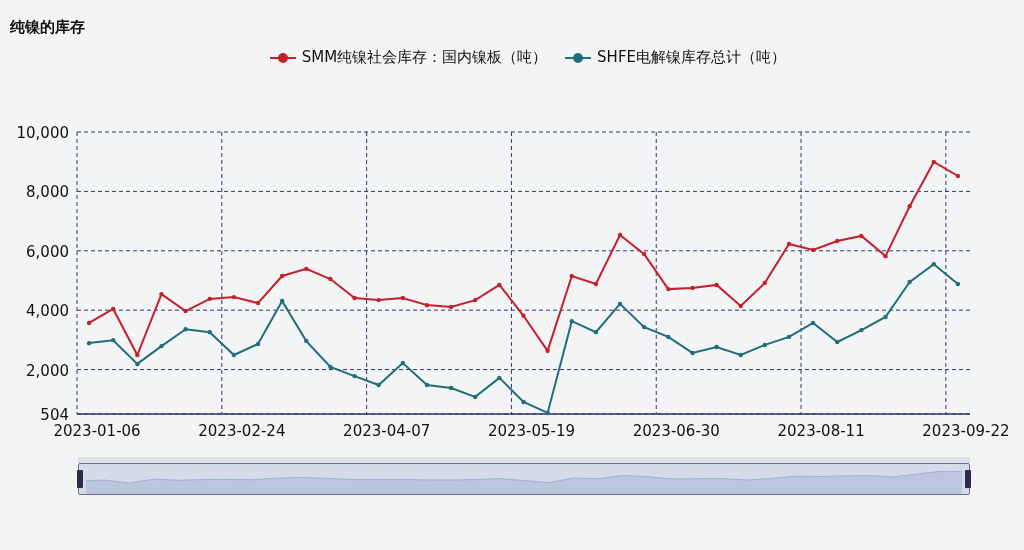 The image size is (1024, 550). What do you see at coordinates (47, 251) in the screenshot?
I see `y-axis-label: 6,000` at bounding box center [47, 251].